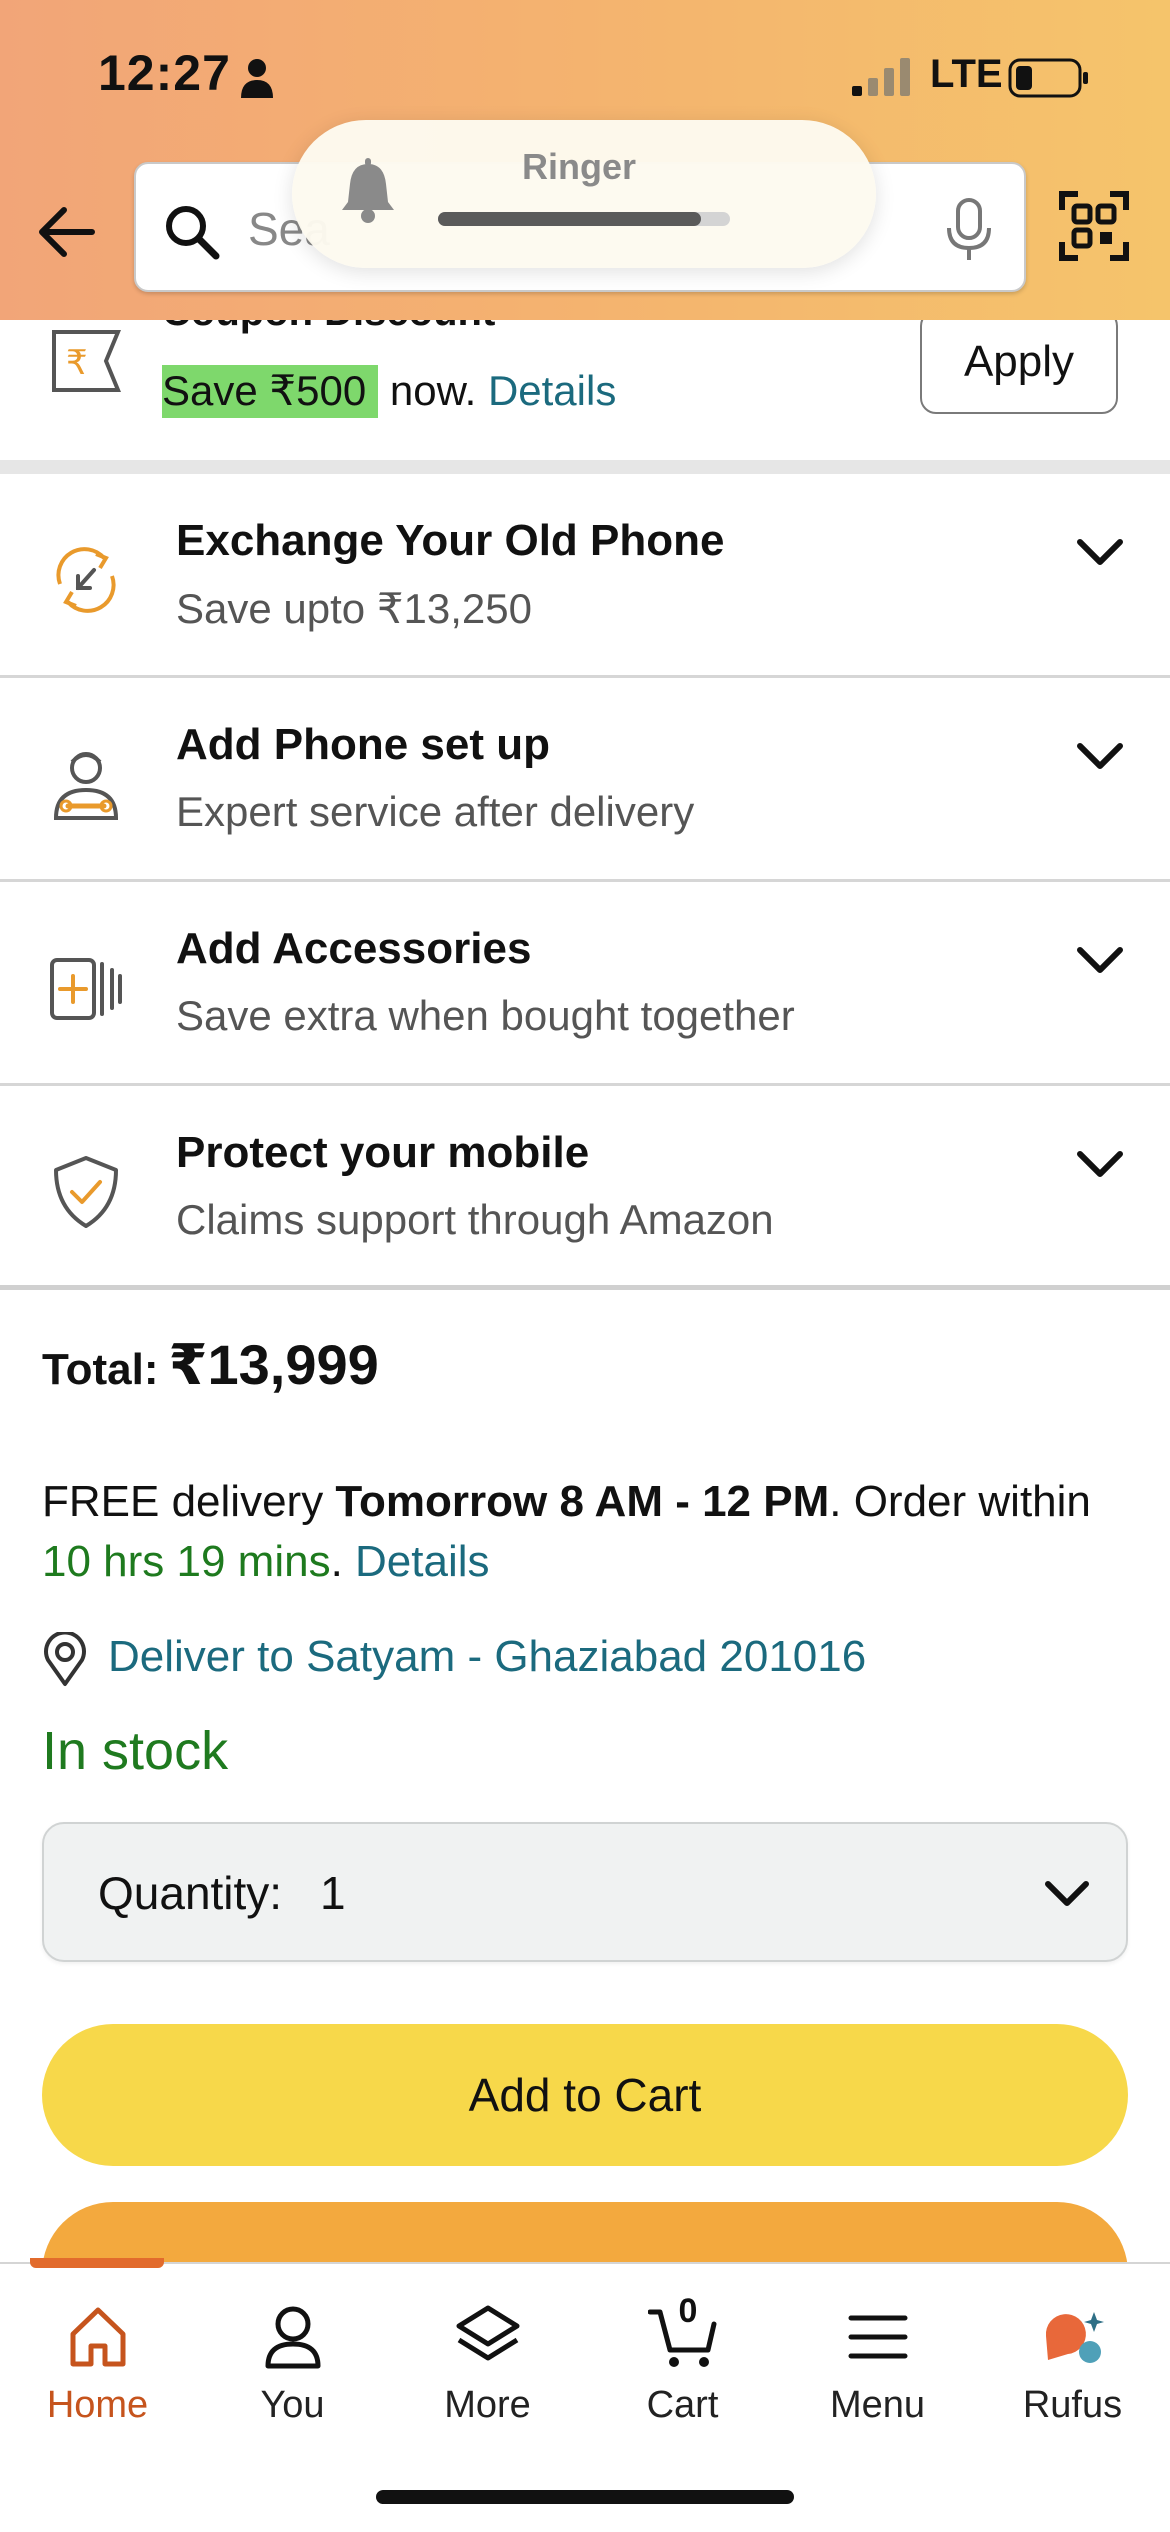 The width and height of the screenshot is (1170, 2532). What do you see at coordinates (682, 2367) in the screenshot?
I see `nav-cart: 0 Cart` at bounding box center [682, 2367].